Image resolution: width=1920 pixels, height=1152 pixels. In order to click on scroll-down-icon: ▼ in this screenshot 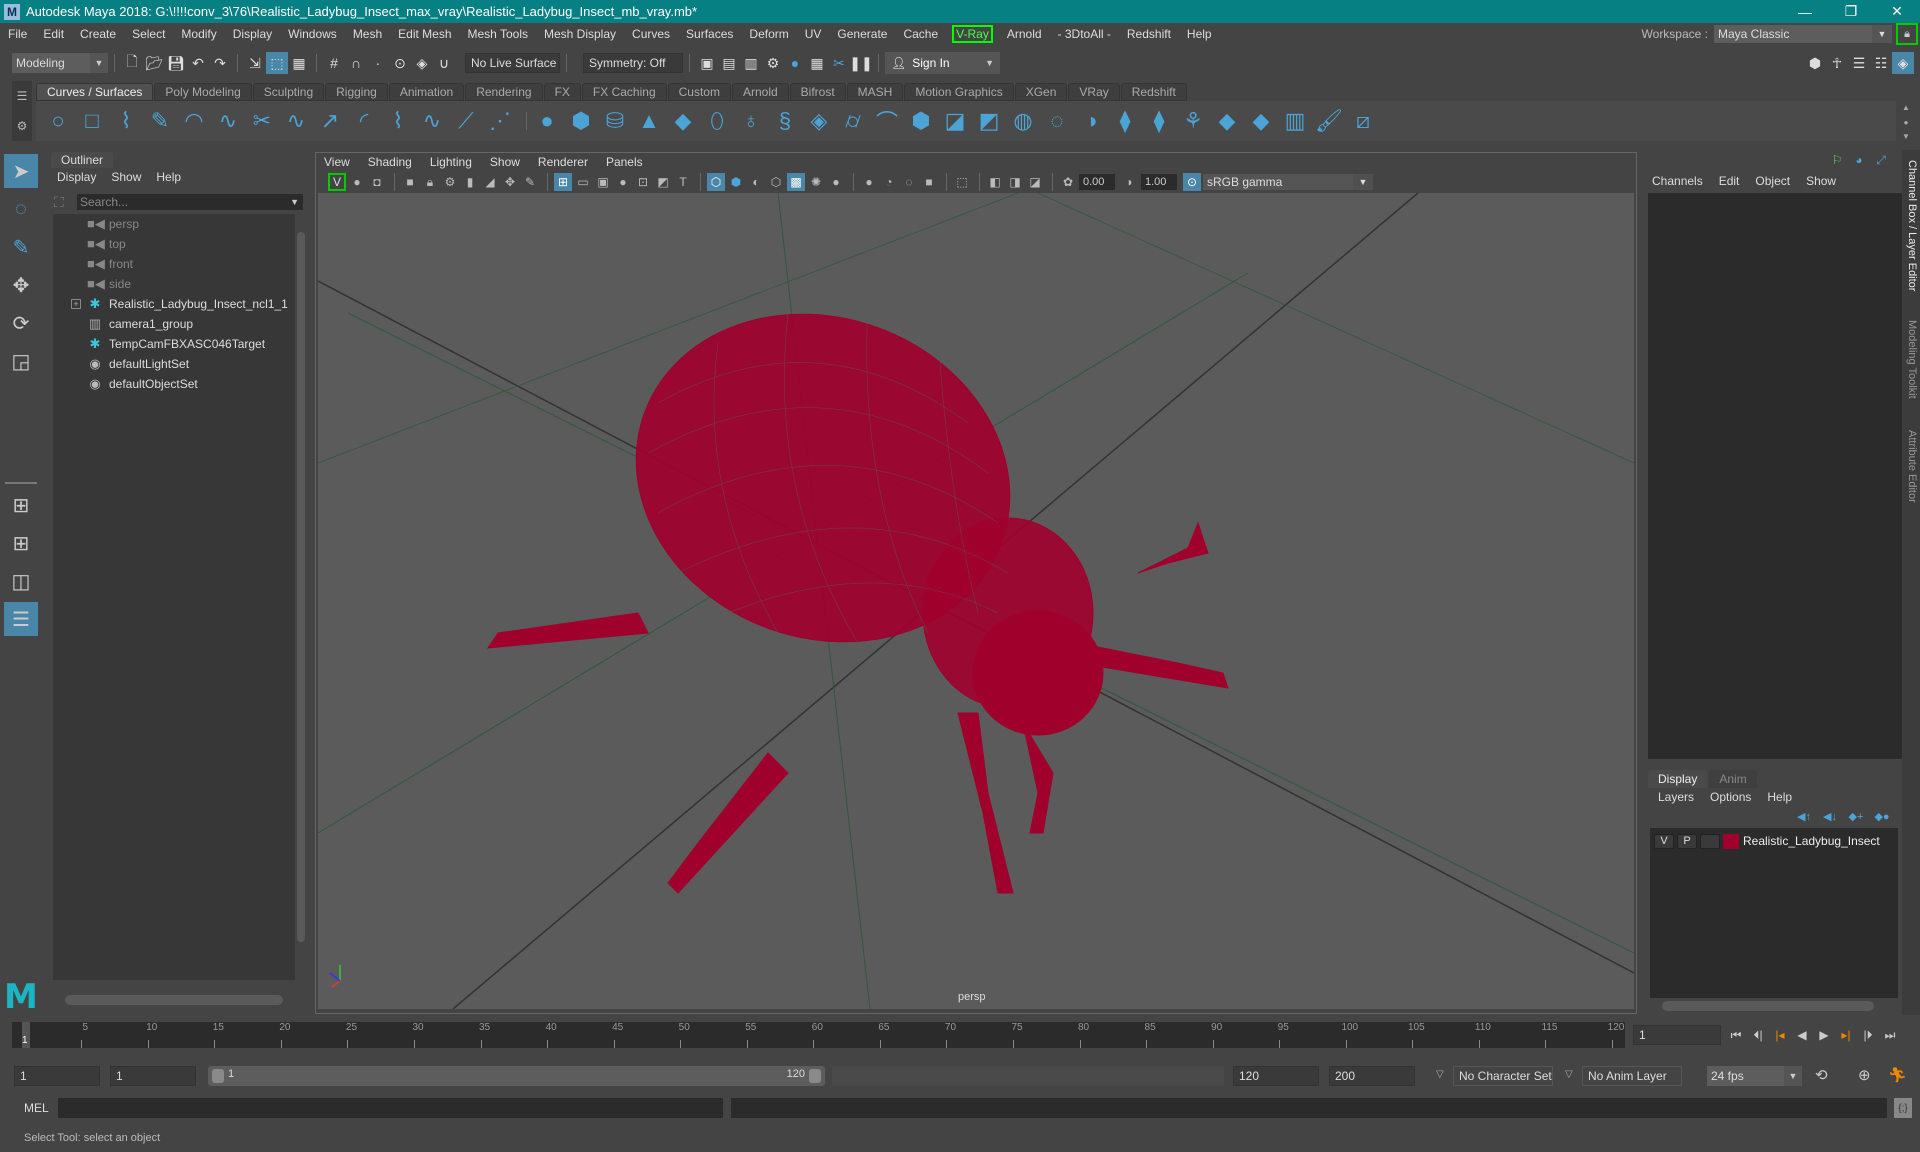, I will do `click(1906, 136)`.